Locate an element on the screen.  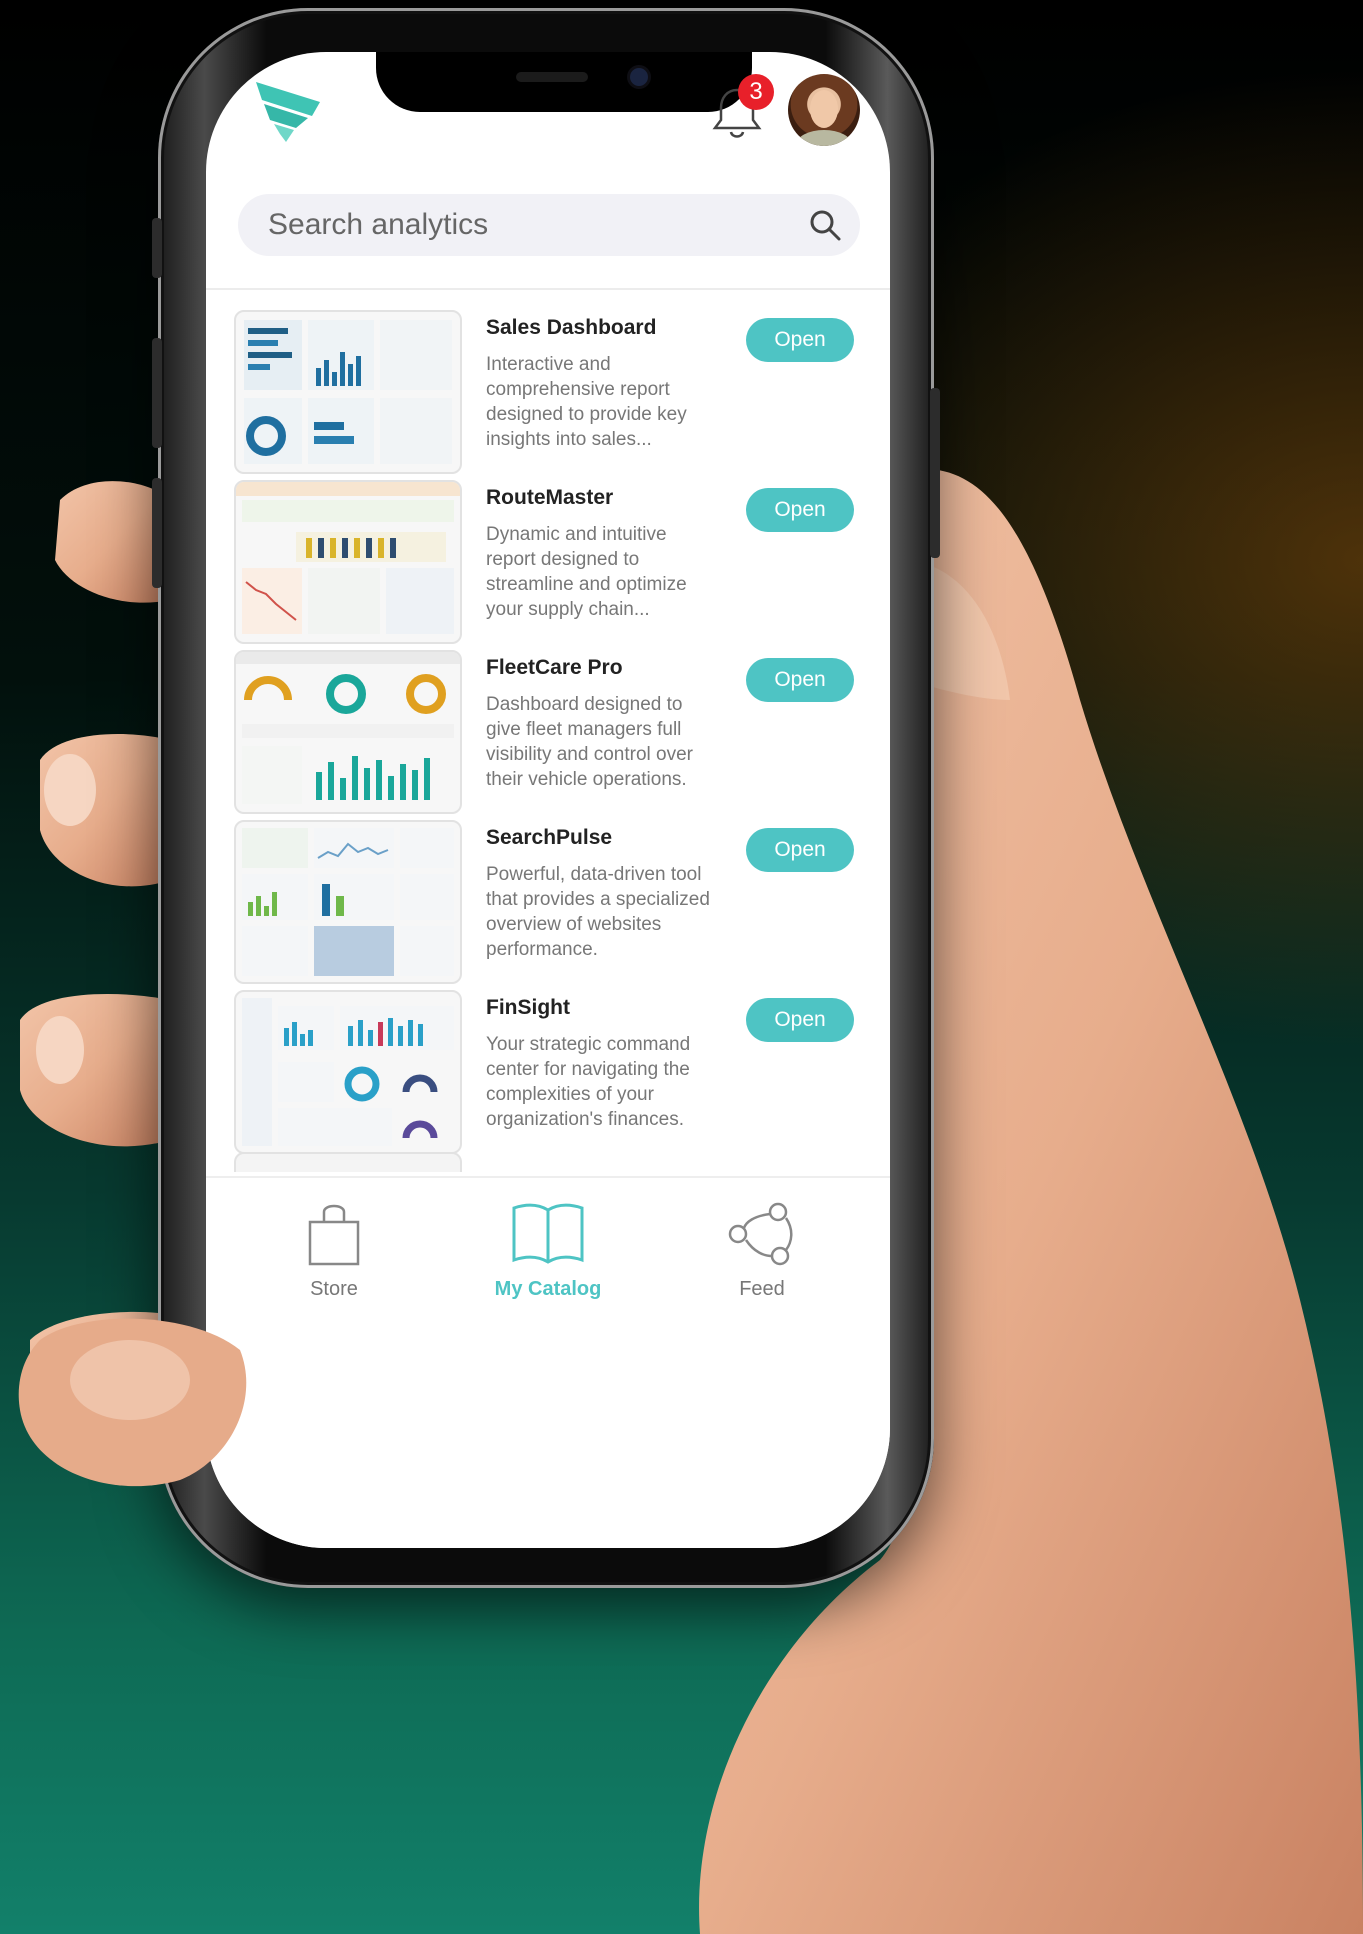
user-avatar is located at coordinates (824, 110).